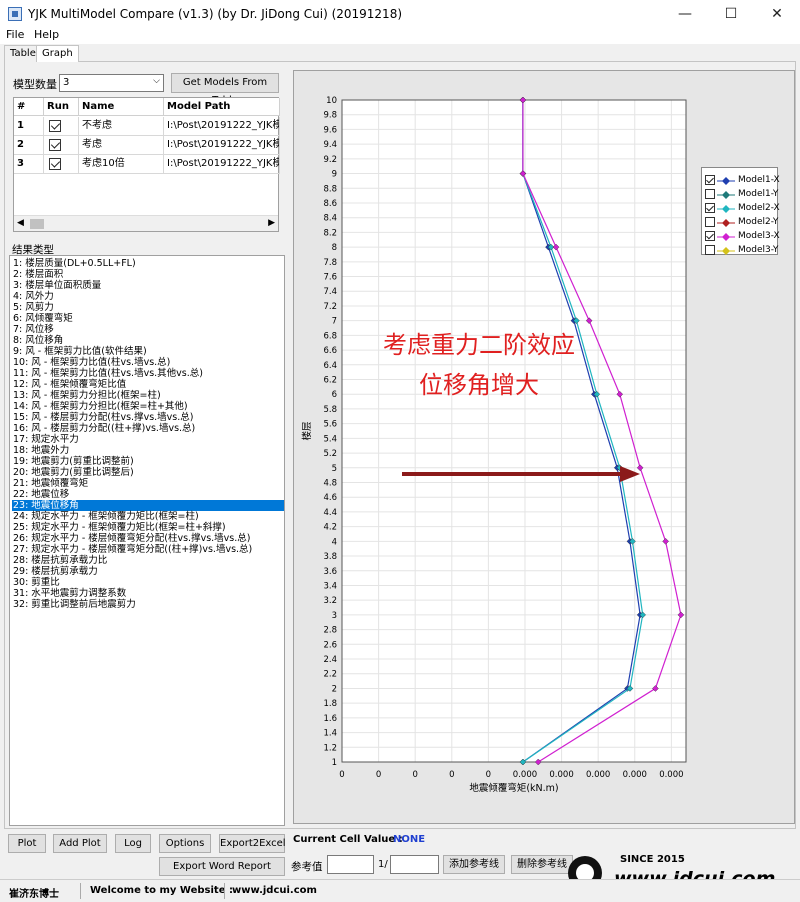 This screenshot has width=800, height=902. I want to click on result-type-item: 26: 规定水平力 - 楼层倾覆弯矩分配(柱vs.撑vs.墙vs.总), so click(131, 538).